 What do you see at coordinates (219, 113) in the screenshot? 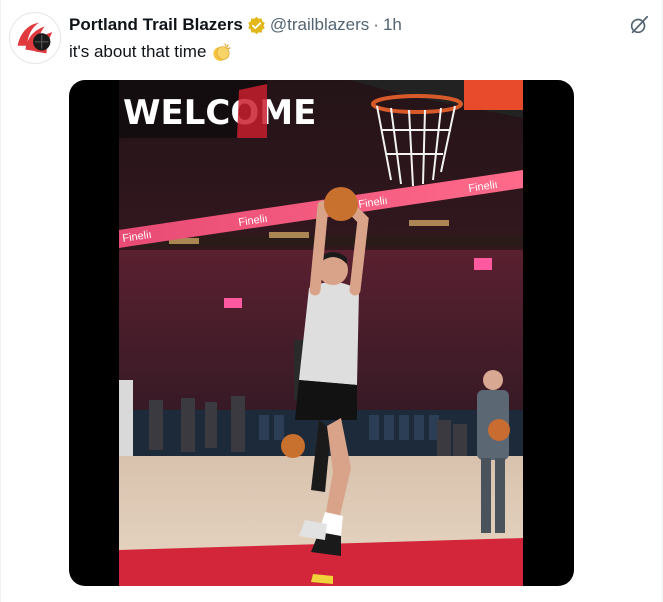
I see `welcome-sign-text: WELCOME` at bounding box center [219, 113].